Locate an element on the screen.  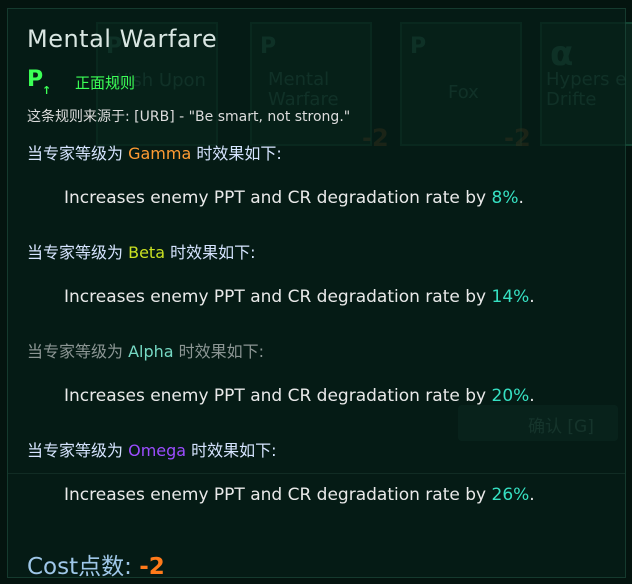
cost-line: Cost点数: -2 is located at coordinates (96, 564).